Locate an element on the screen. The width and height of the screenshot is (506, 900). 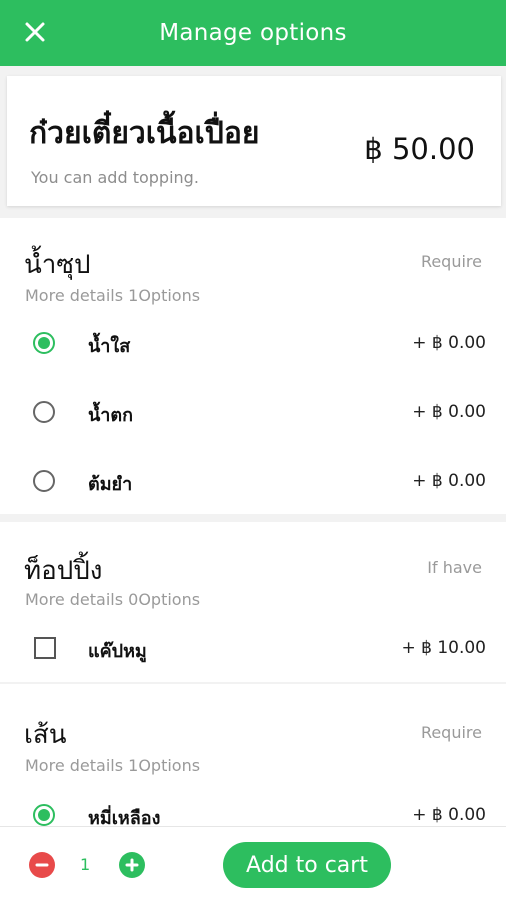
group-requirement-tag: If have is located at coordinates (454, 567).